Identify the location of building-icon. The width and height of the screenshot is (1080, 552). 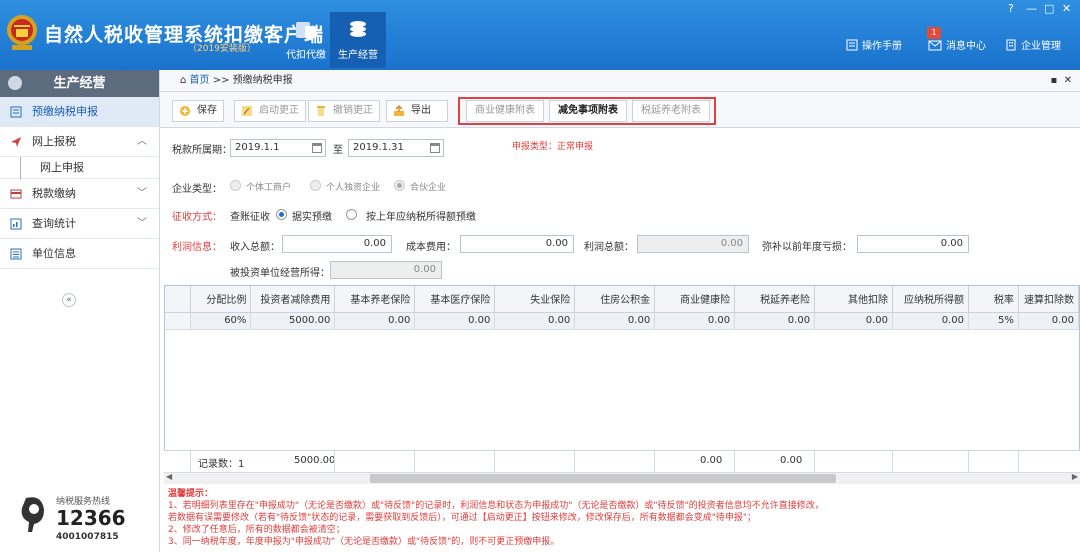
(1011, 44).